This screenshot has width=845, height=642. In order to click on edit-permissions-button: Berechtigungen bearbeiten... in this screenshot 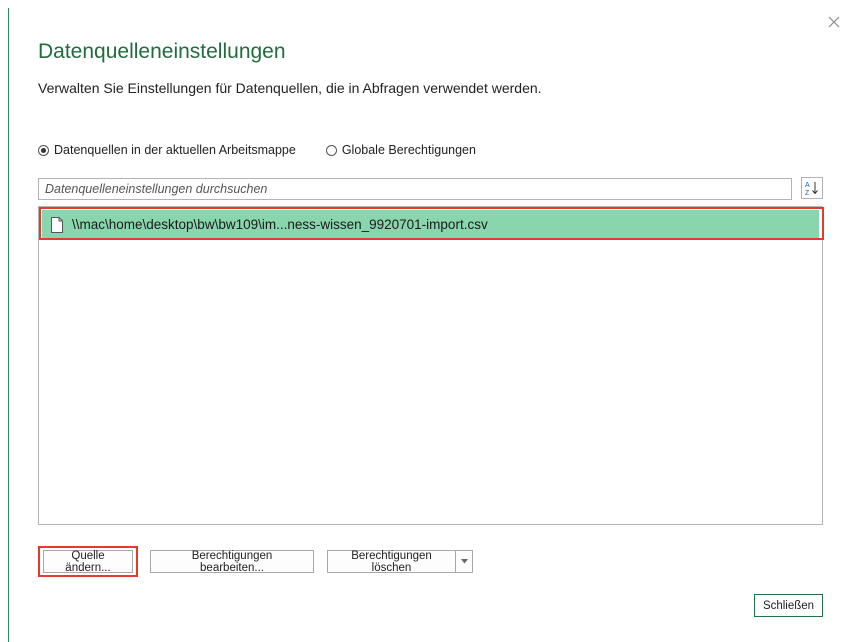, I will do `click(232, 562)`.